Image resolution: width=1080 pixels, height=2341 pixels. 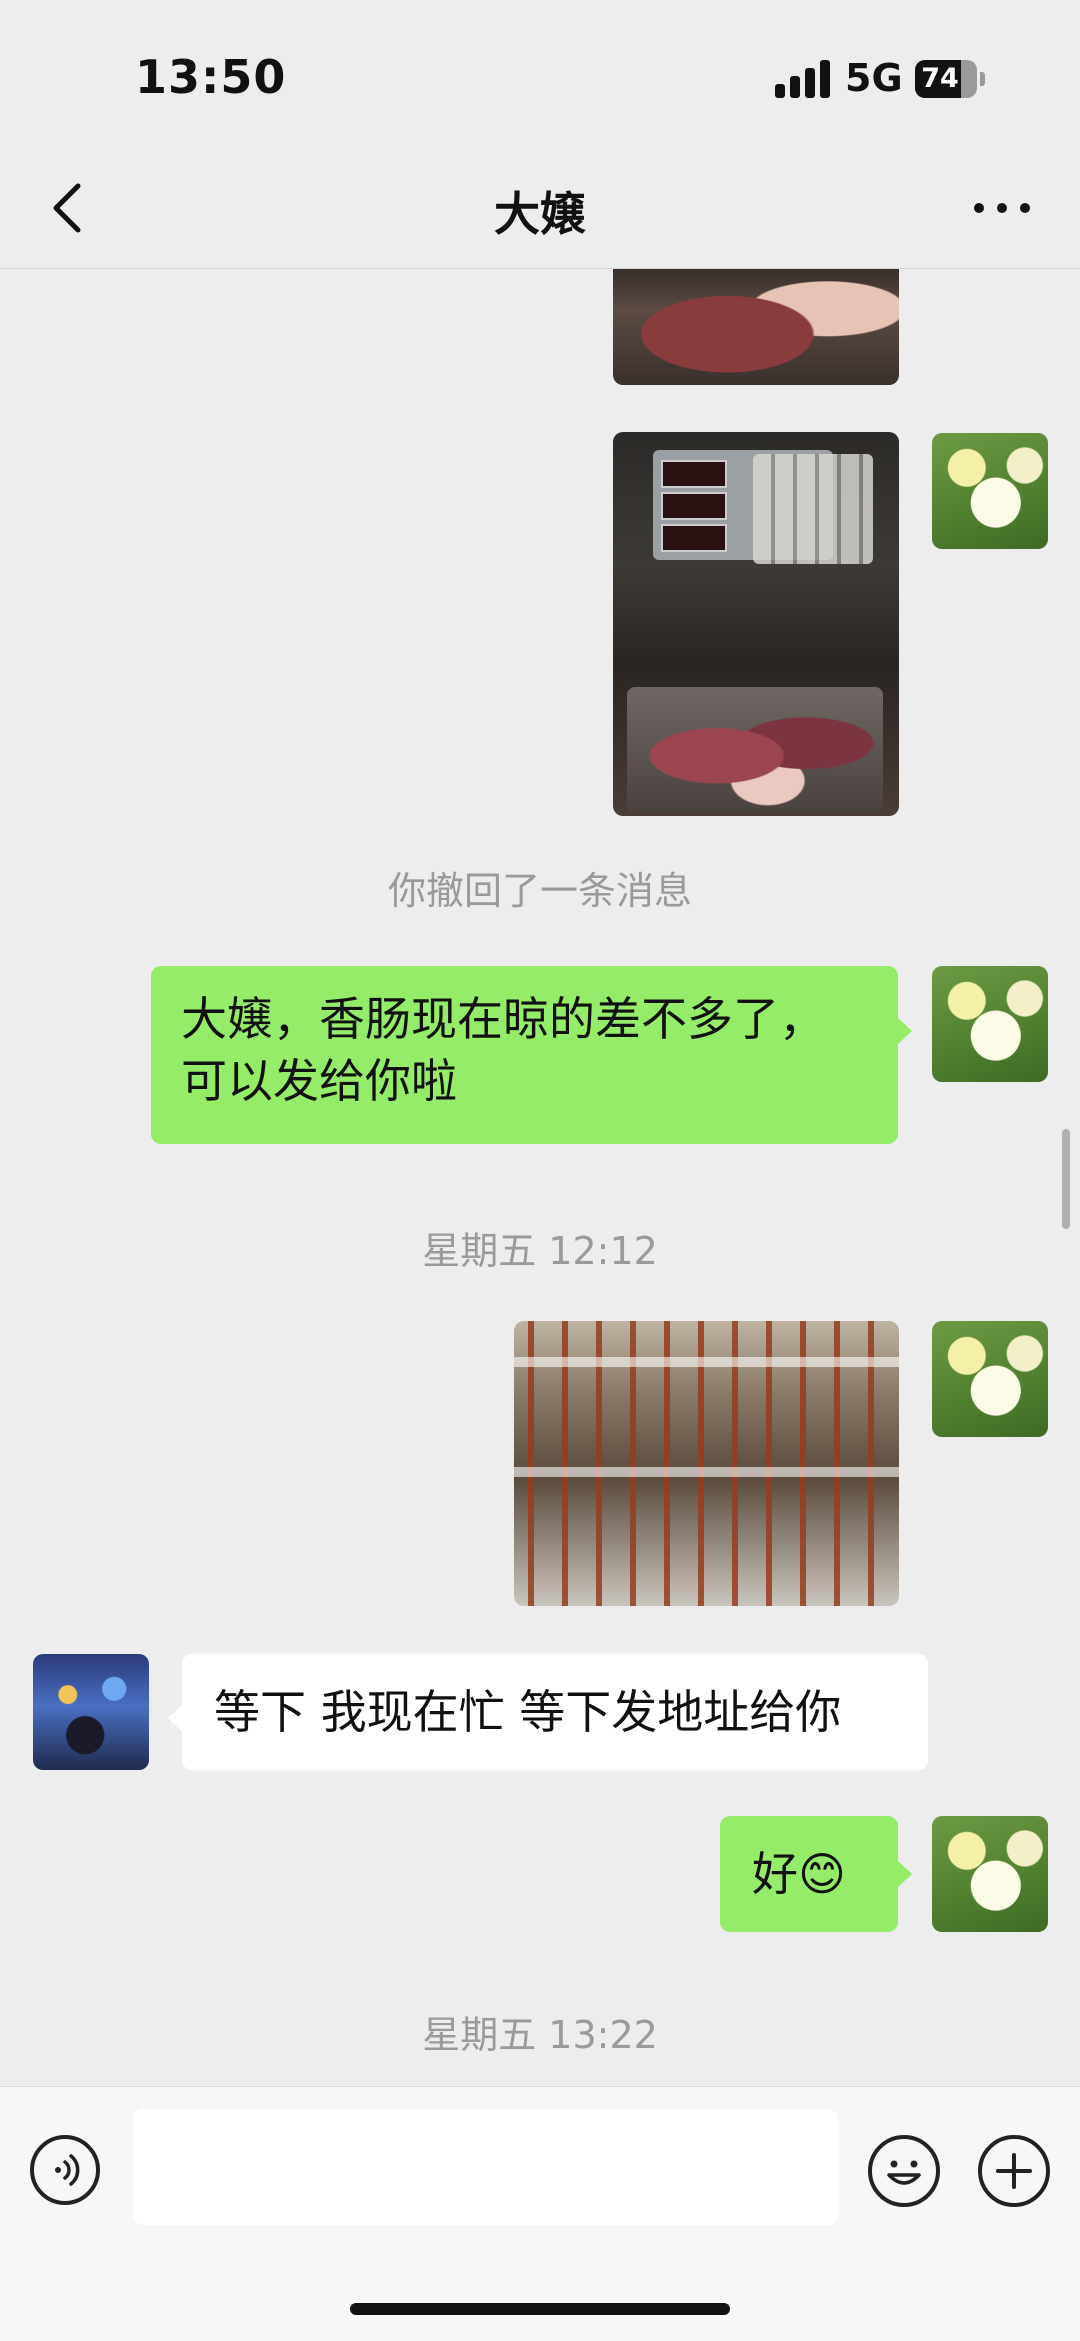 What do you see at coordinates (1002, 208) in the screenshot?
I see `more-button` at bounding box center [1002, 208].